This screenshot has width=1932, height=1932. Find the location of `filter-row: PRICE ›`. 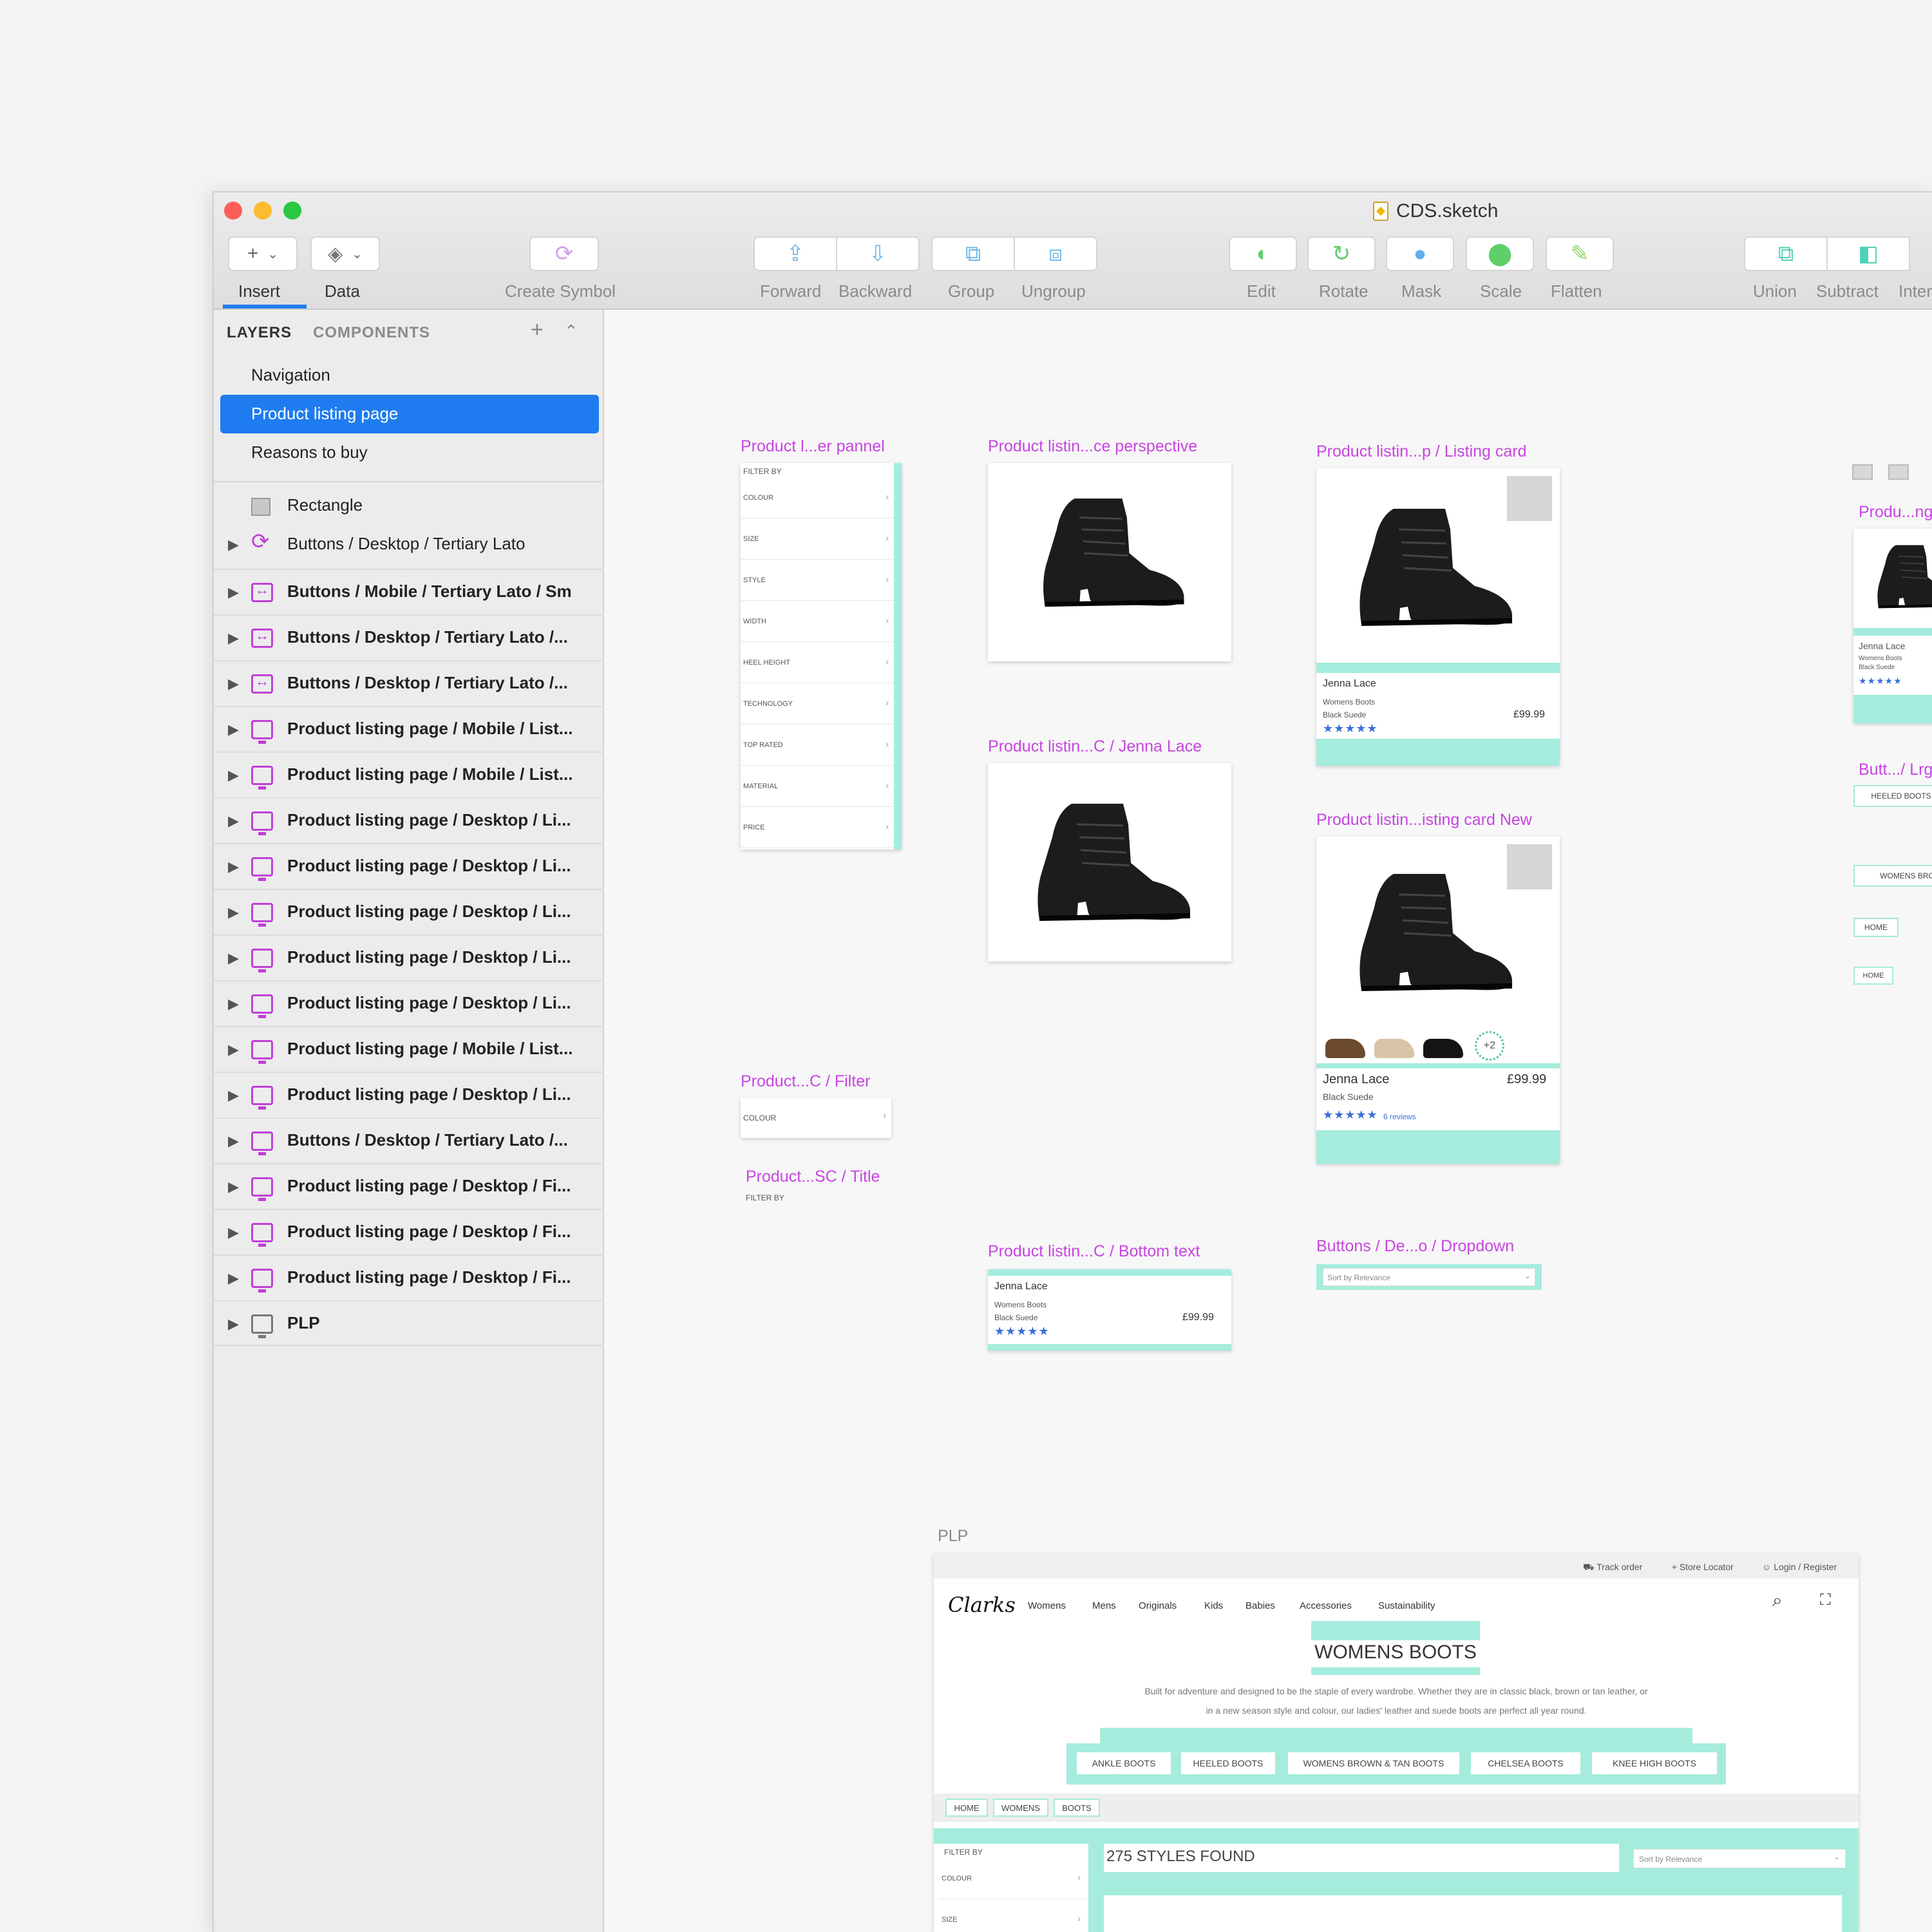

filter-row: PRICE › is located at coordinates (817, 827).